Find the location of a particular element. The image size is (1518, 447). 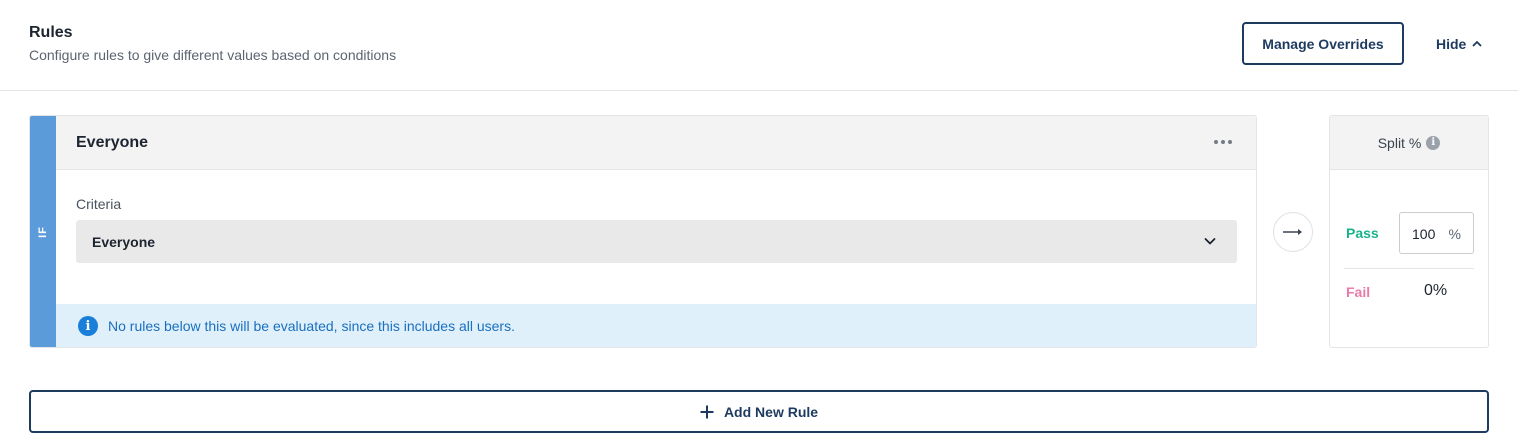

fail-label: Fail is located at coordinates (1358, 292).